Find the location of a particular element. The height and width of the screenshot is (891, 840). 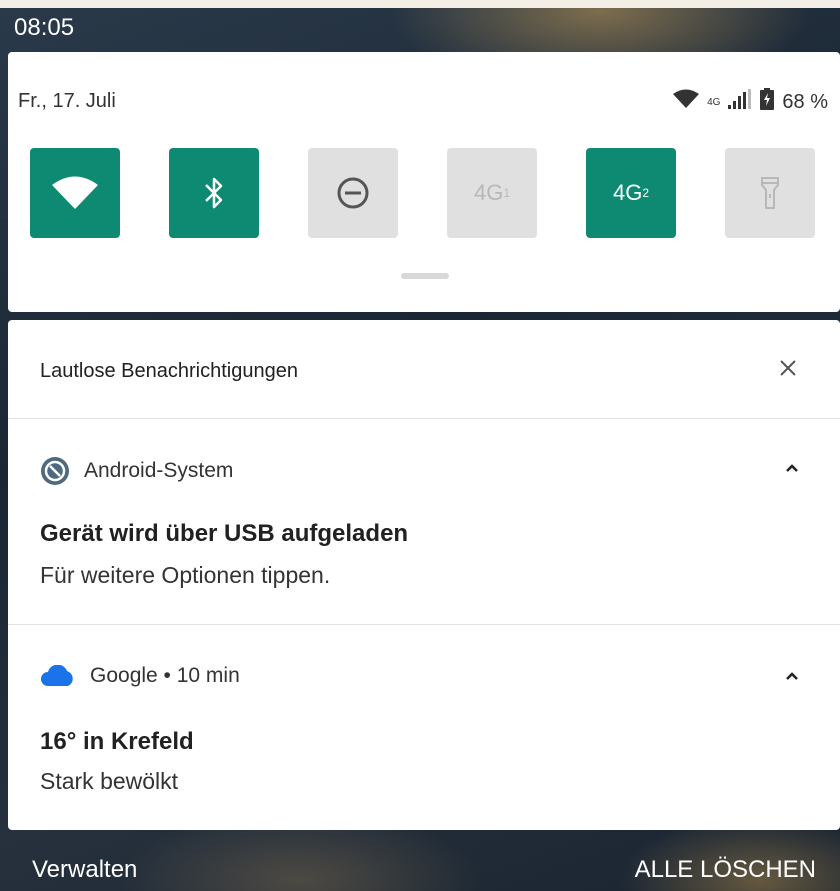

cell-signal-icon is located at coordinates (740, 102).